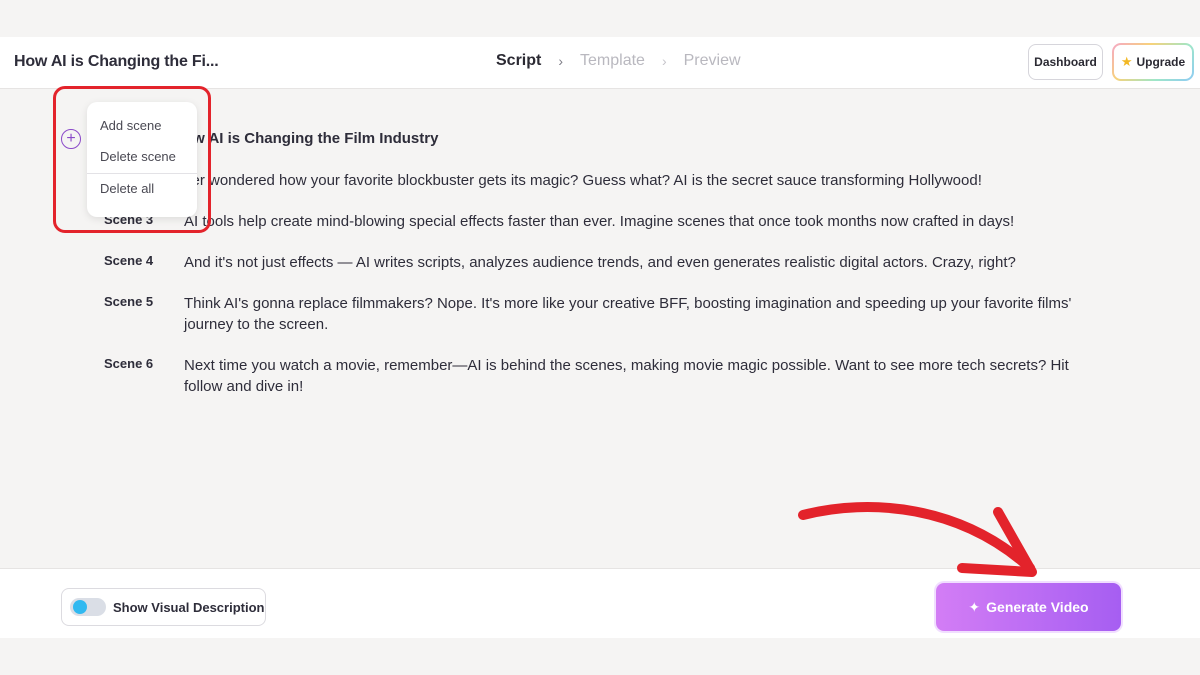 This screenshot has height=675, width=1200. I want to click on annotation-highlight-box, so click(132, 159).